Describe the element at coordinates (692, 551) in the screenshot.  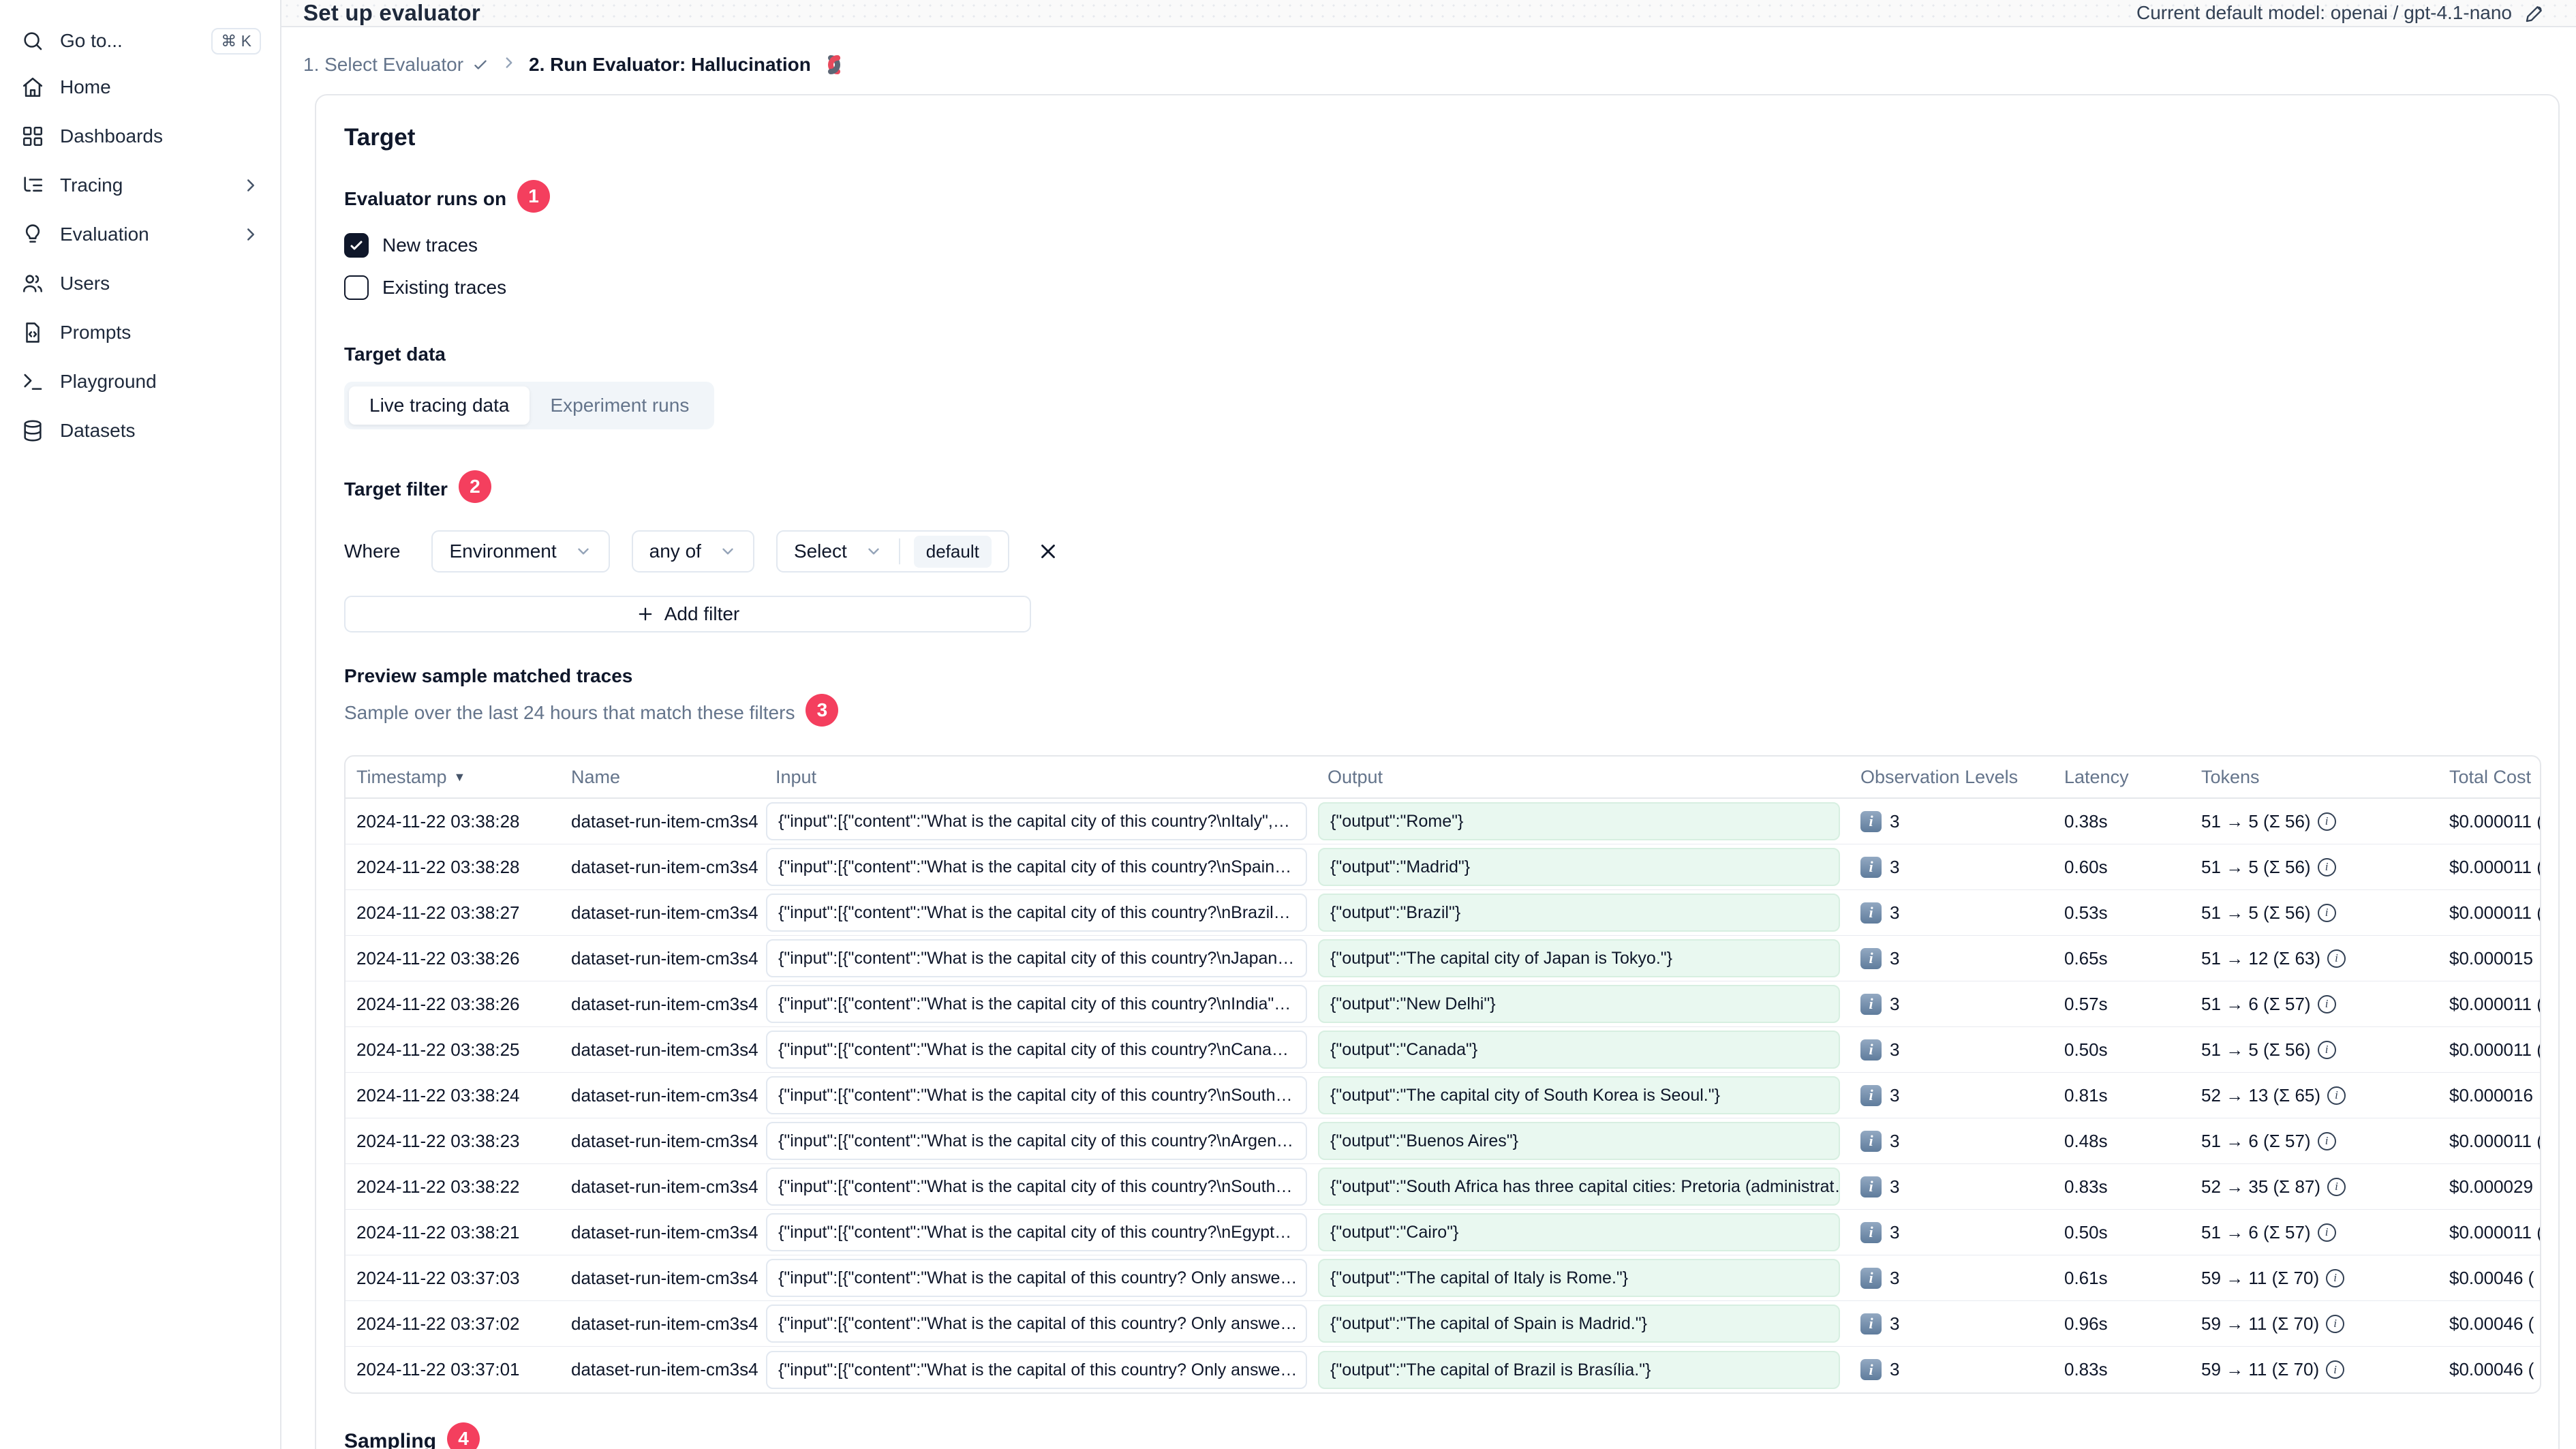
I see `filter-operator-select: any of` at that location.